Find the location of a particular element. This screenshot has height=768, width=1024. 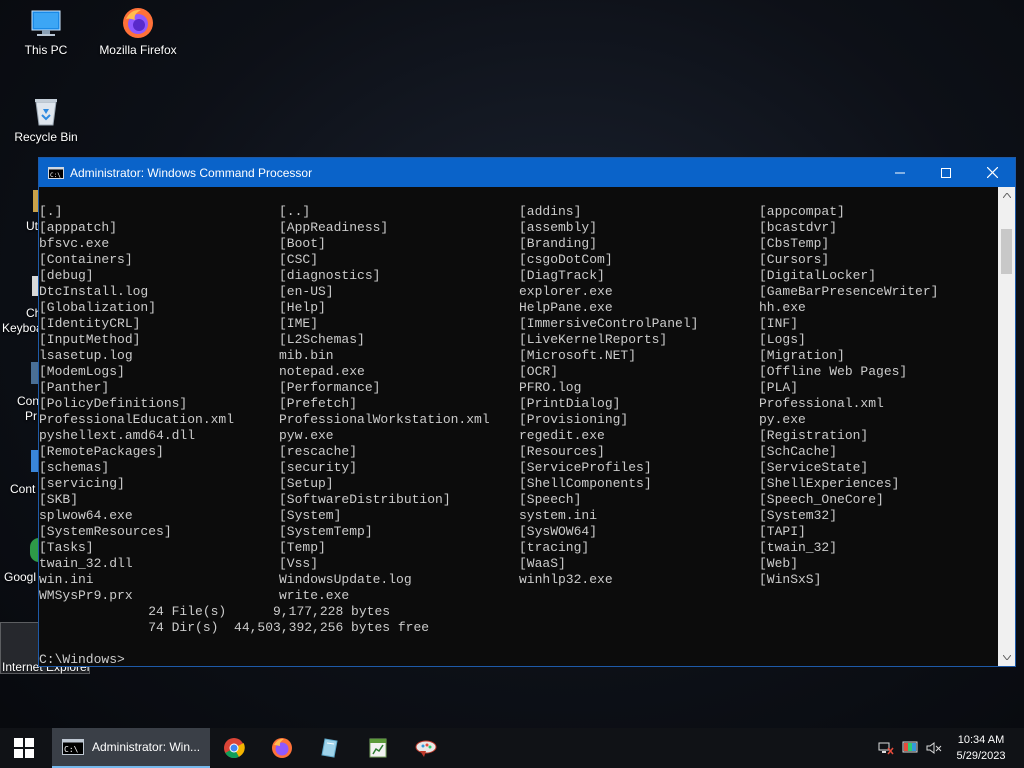

paint-tool-icon is located at coordinates (426, 748).